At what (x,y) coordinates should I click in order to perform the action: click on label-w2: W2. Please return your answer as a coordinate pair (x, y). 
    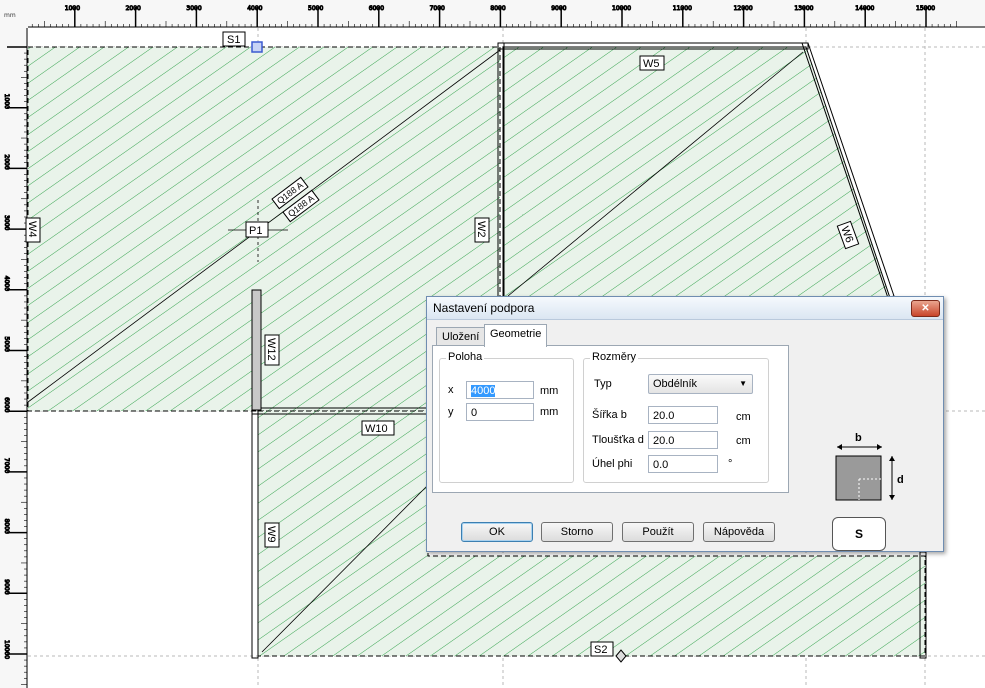
    Looking at the image, I should click on (482, 230).